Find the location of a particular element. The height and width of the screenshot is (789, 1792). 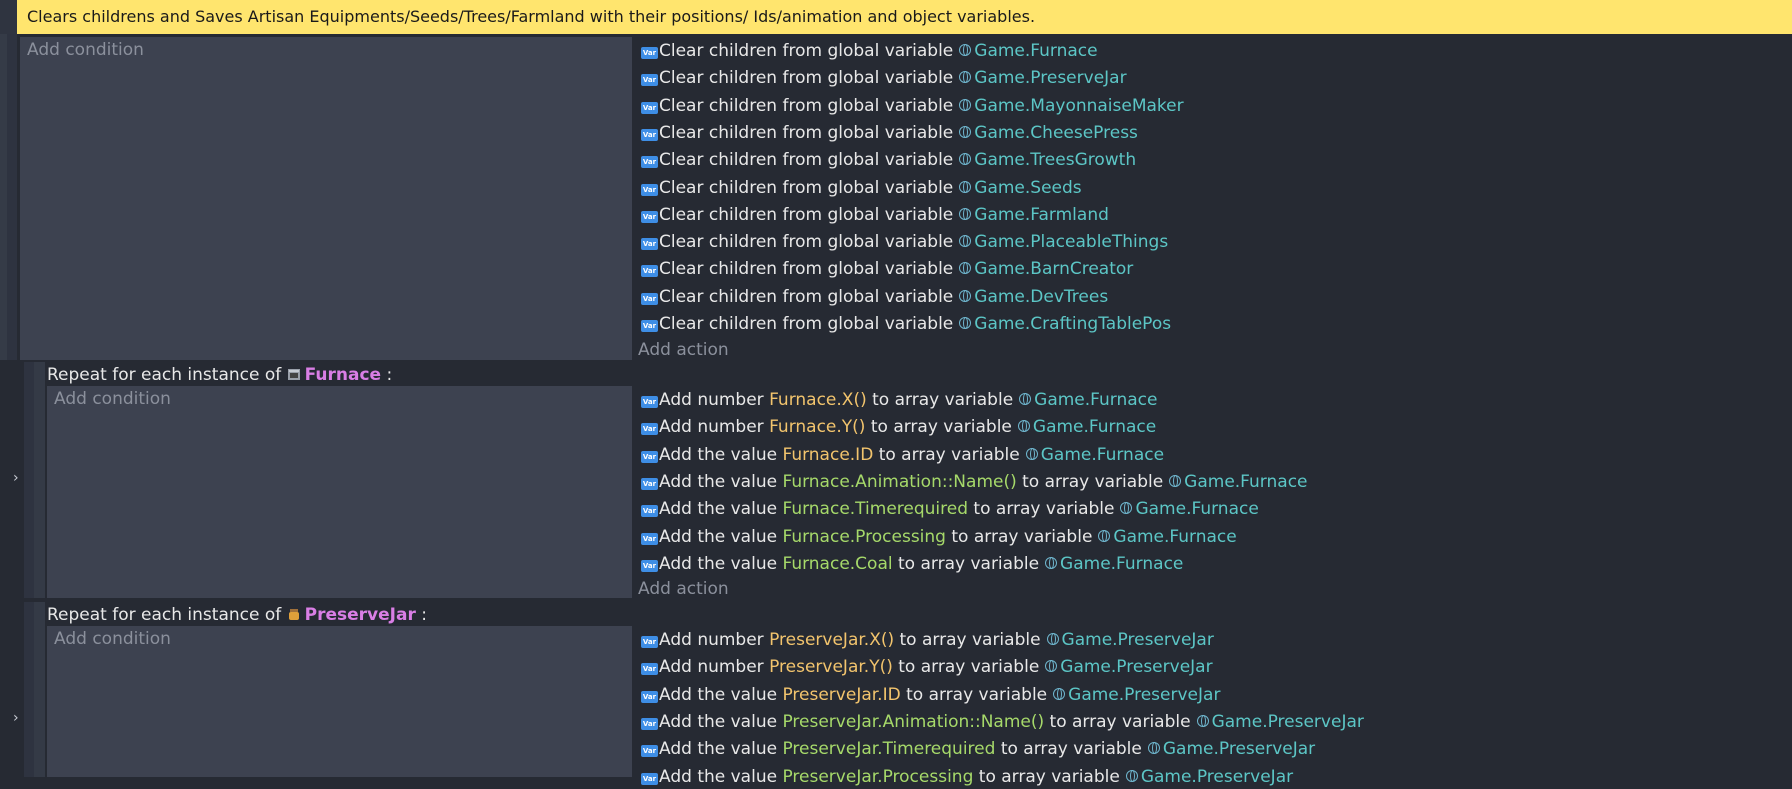

add-action-link: Add action is located at coordinates (683, 350).